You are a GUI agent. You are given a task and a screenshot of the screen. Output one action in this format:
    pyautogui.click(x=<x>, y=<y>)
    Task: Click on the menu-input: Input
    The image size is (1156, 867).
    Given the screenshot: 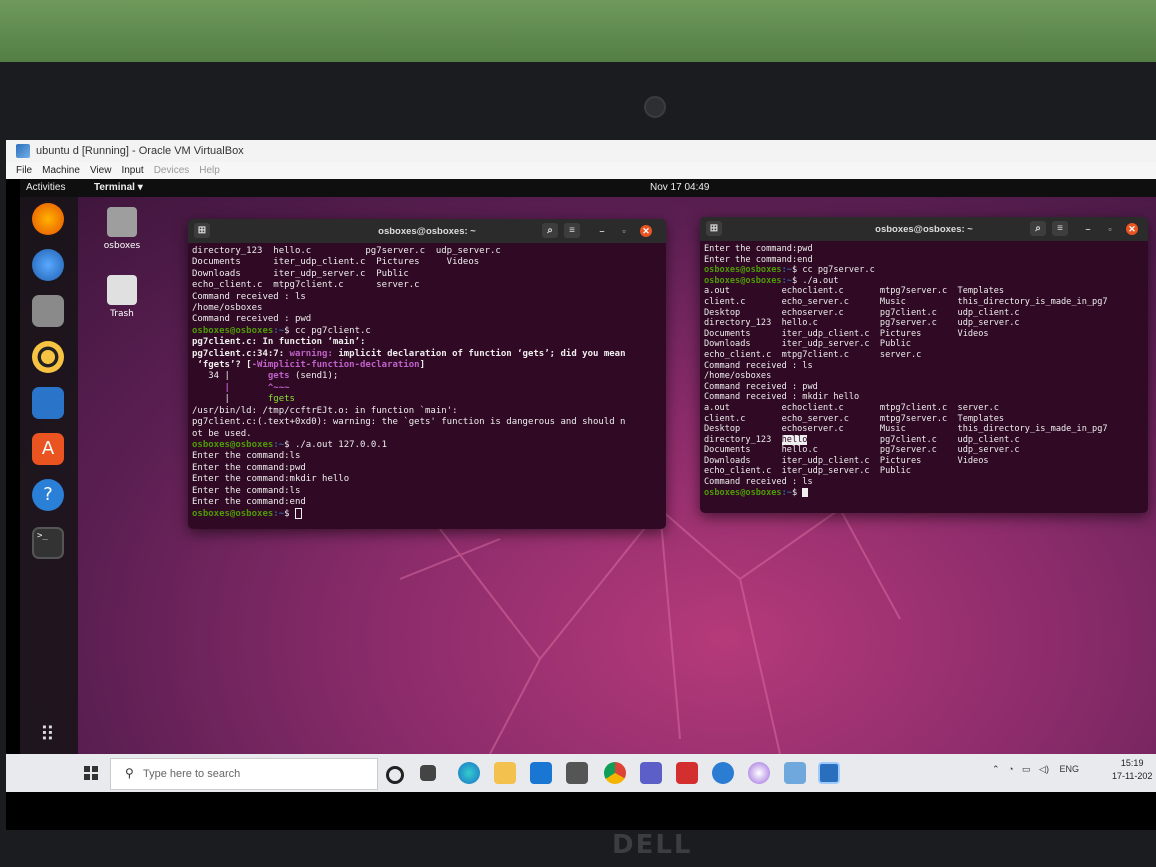 What is the action you would take?
    pyautogui.click(x=132, y=170)
    